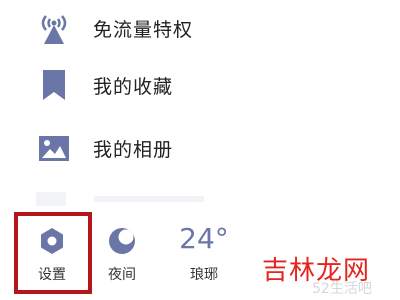 The width and height of the screenshot is (400, 300). I want to click on night-mode-label: 夜间, so click(122, 275).